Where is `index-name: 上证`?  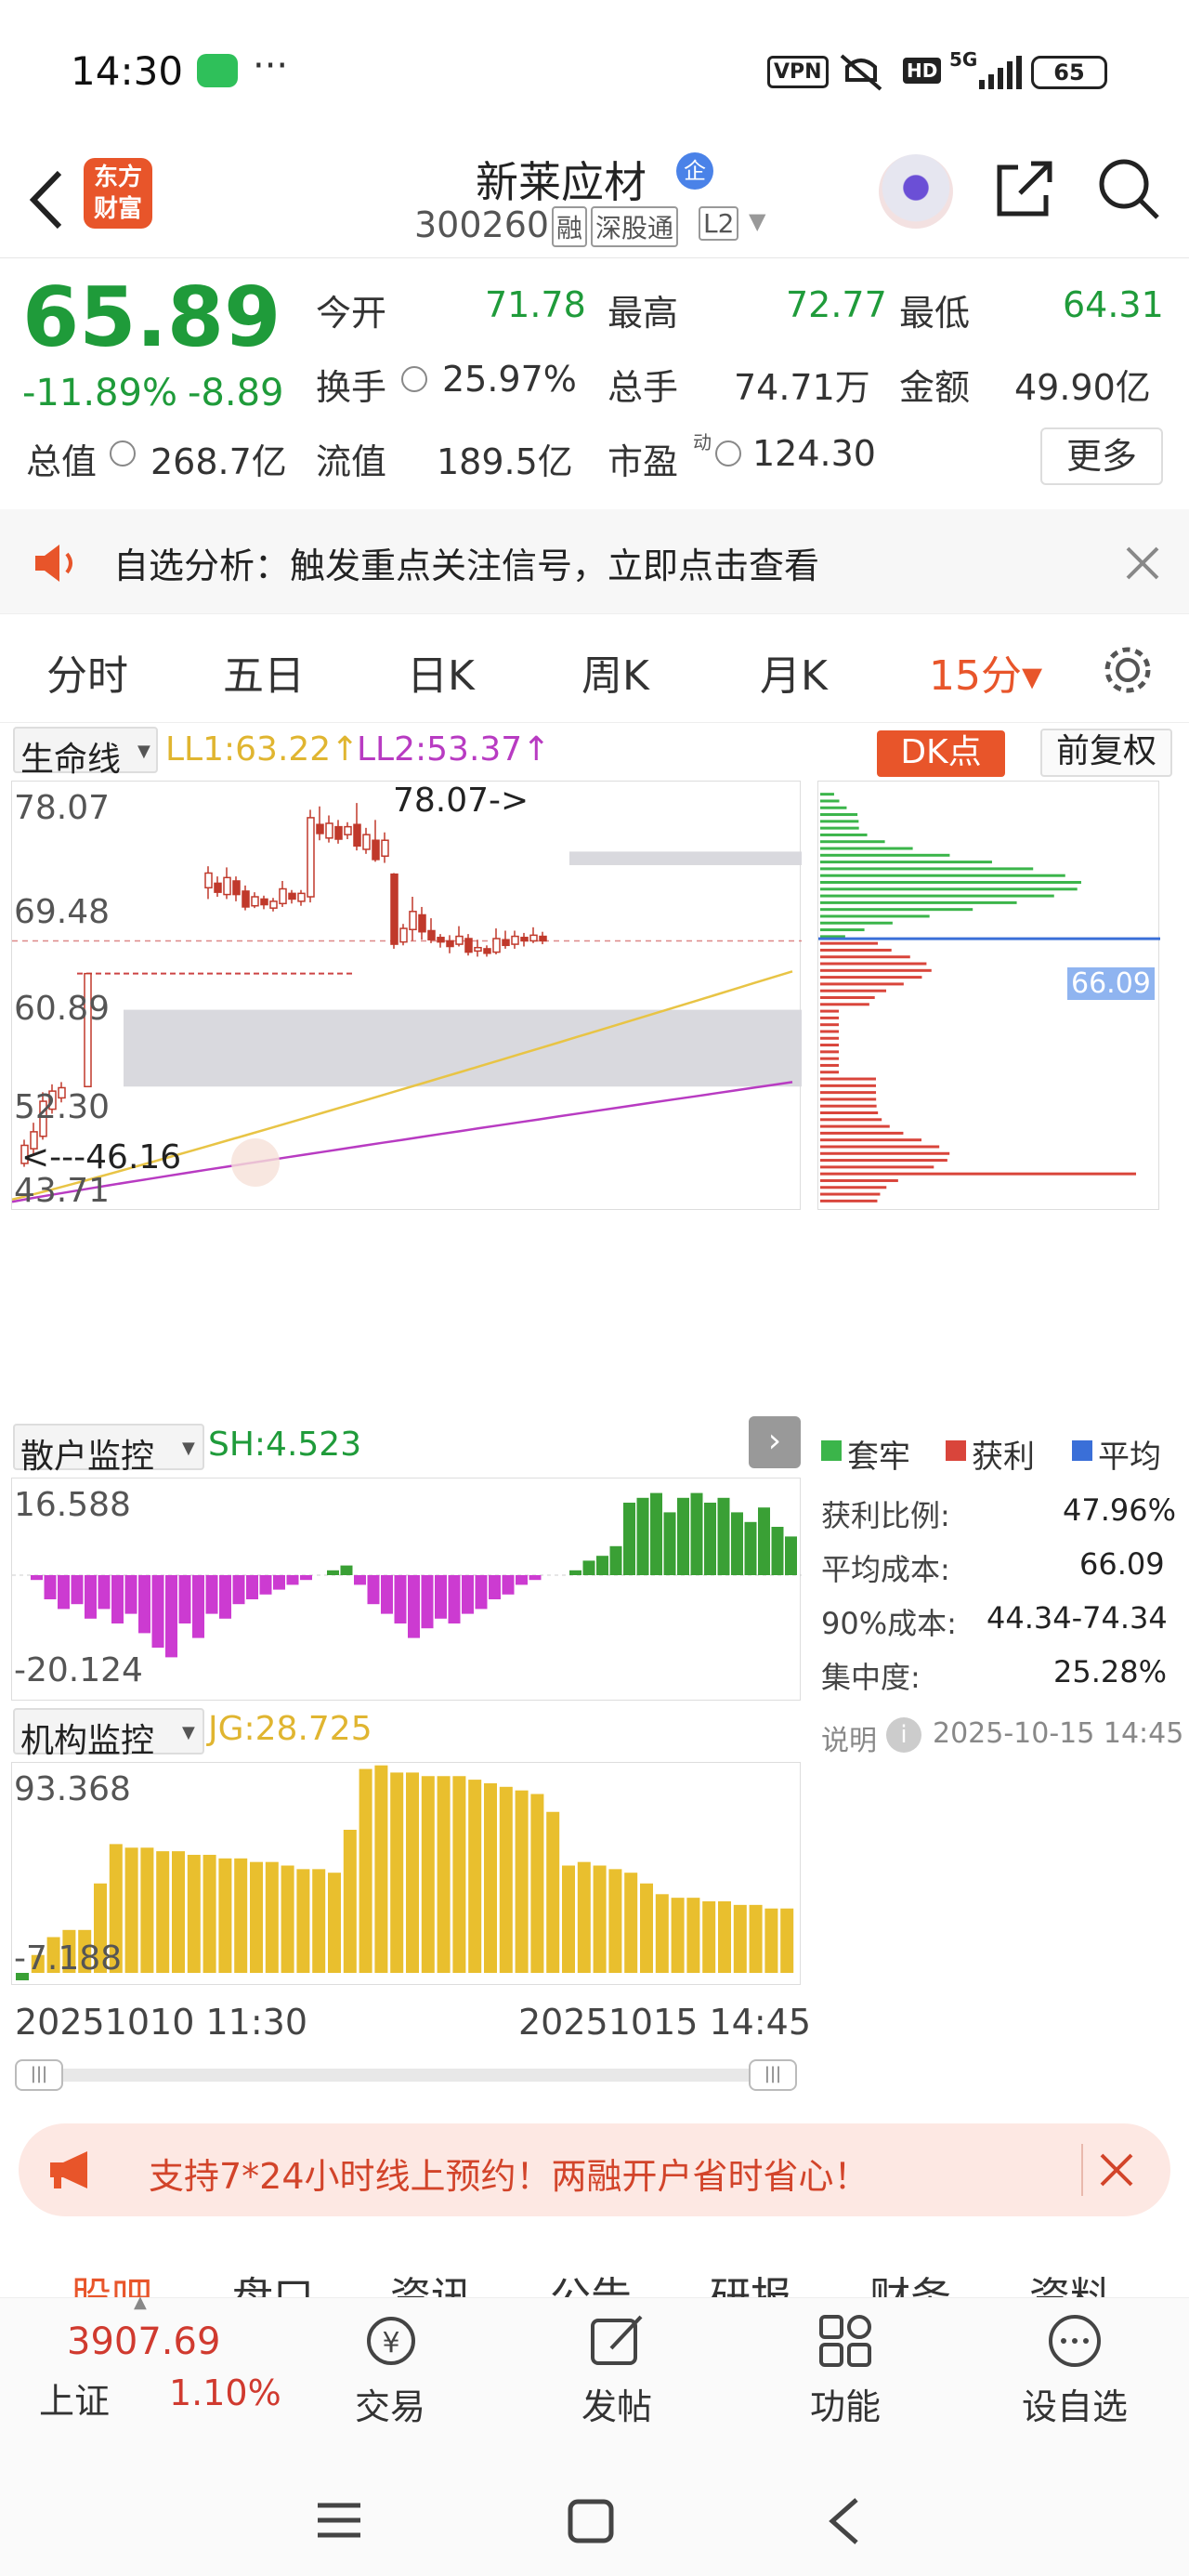
index-name: 上证 is located at coordinates (74, 2398).